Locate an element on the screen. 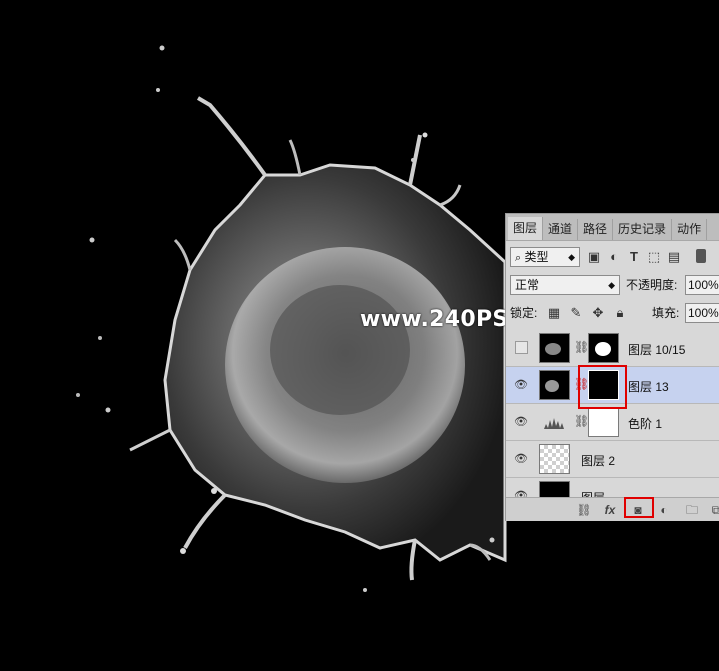 The height and width of the screenshot is (671, 719). tab-channels: 通道 is located at coordinates (561, 229).